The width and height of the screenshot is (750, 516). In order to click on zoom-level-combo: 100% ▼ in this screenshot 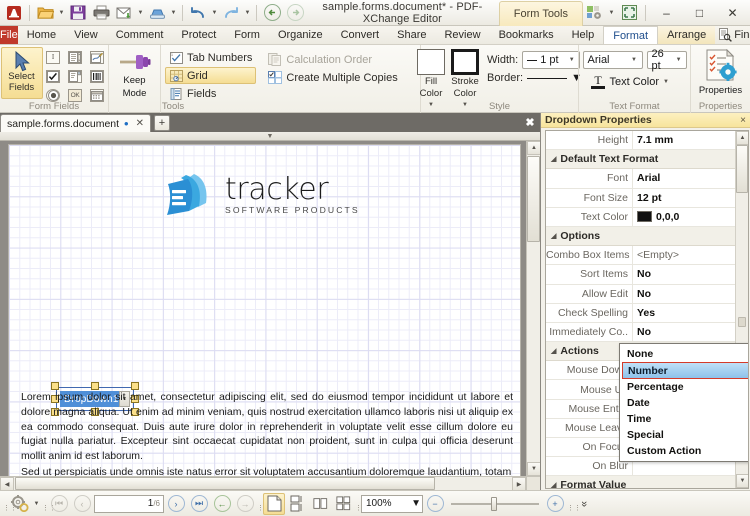, I will do `click(392, 503)`.